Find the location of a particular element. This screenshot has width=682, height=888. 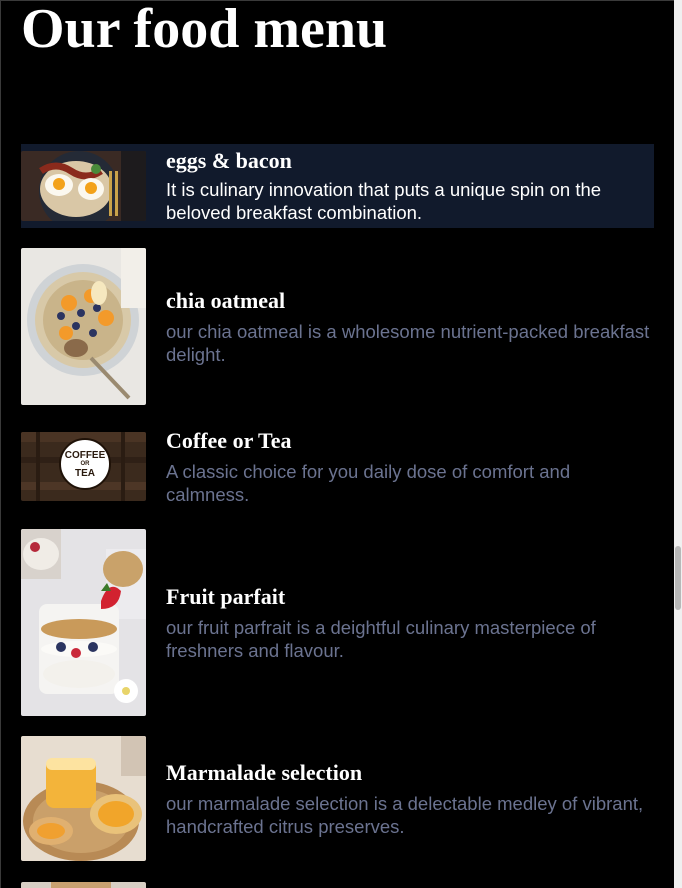

coffee-or-tea-logo-icon: COFFEE OR TEA is located at coordinates (83, 466).